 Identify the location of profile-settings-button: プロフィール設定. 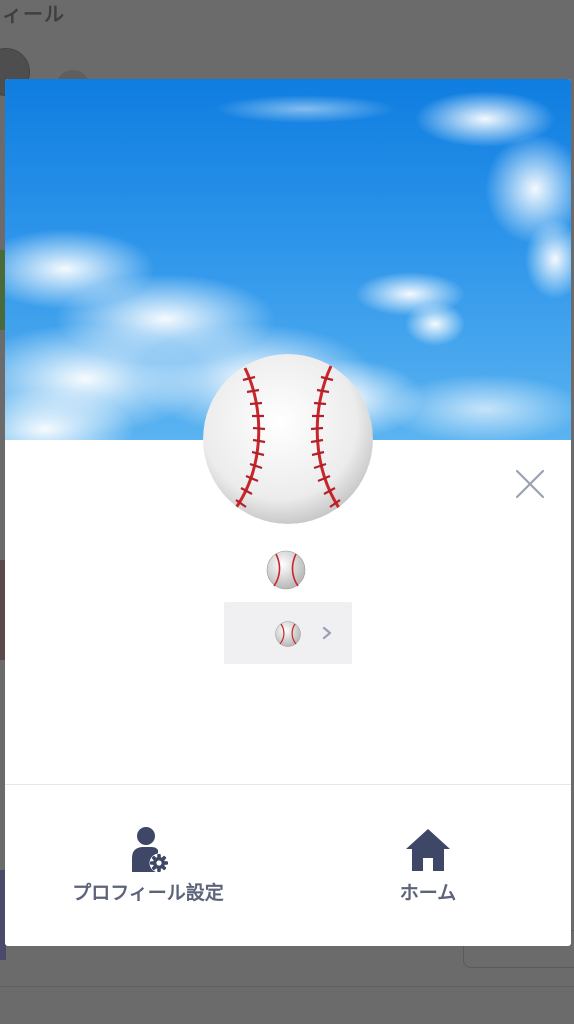
(148, 869).